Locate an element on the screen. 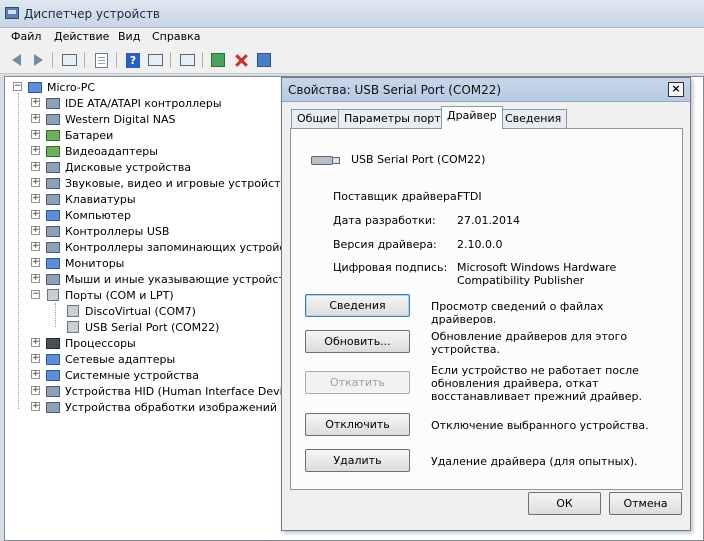 This screenshot has width=704, height=541. dialog-title-bar: Свойства: USB Serial Port (COM22) × is located at coordinates (486, 90).